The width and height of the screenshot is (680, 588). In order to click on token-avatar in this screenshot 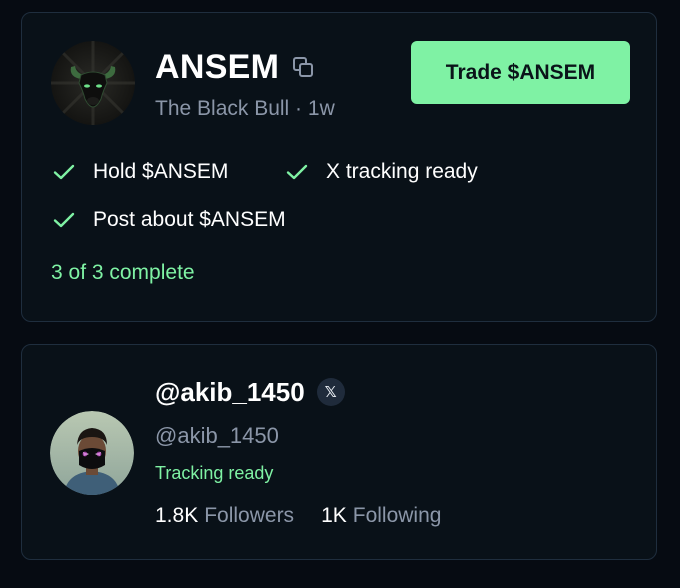, I will do `click(93, 83)`.